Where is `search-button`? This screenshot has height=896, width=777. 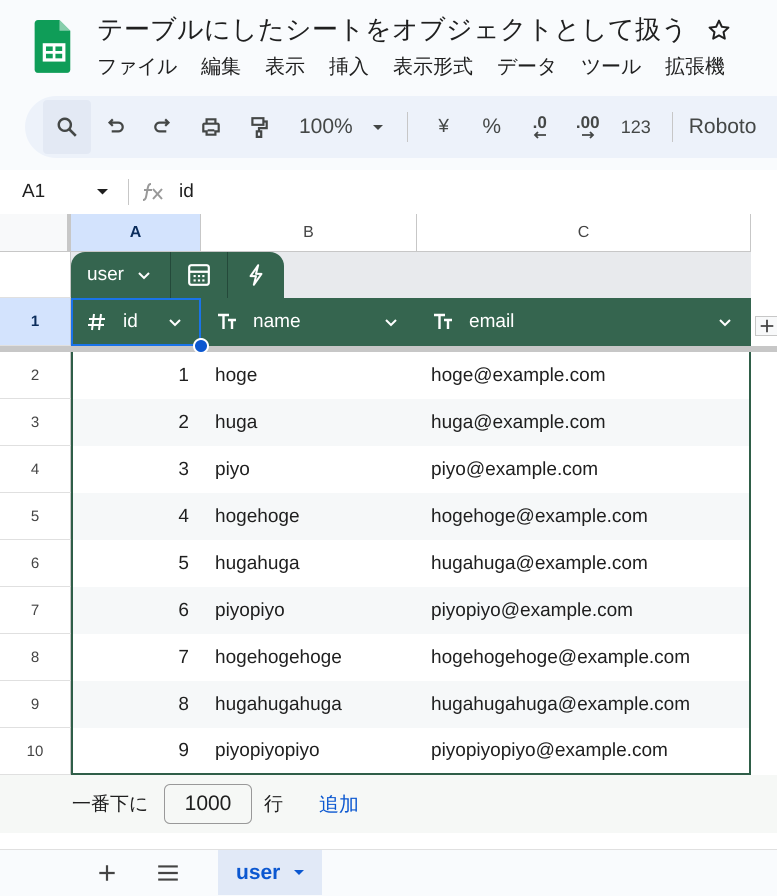
search-button is located at coordinates (67, 127).